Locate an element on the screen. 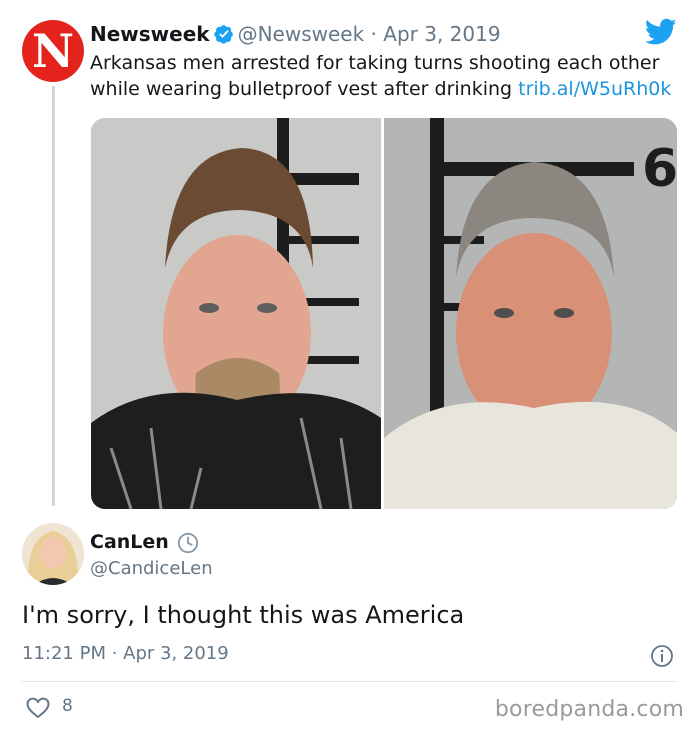 Image resolution: width=700 pixels, height=733 pixels. author-handle: @Newsweek is located at coordinates (301, 34).